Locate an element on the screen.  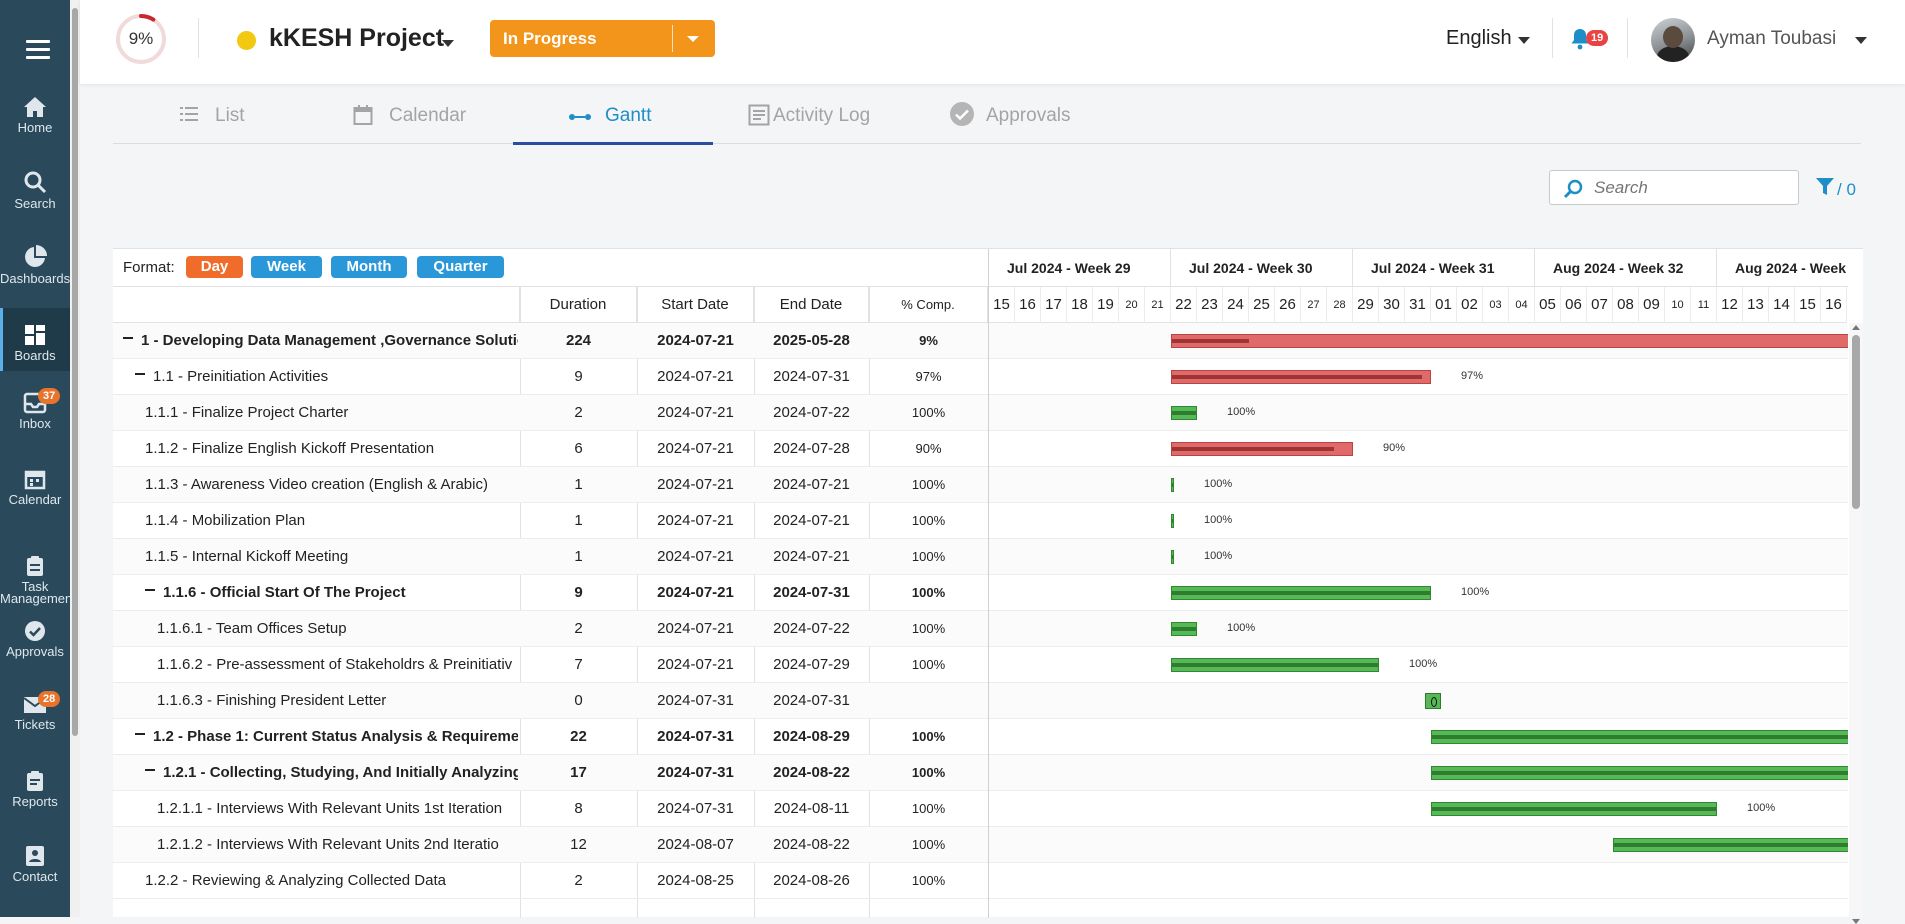
filter-icon is located at coordinates (1825, 189).